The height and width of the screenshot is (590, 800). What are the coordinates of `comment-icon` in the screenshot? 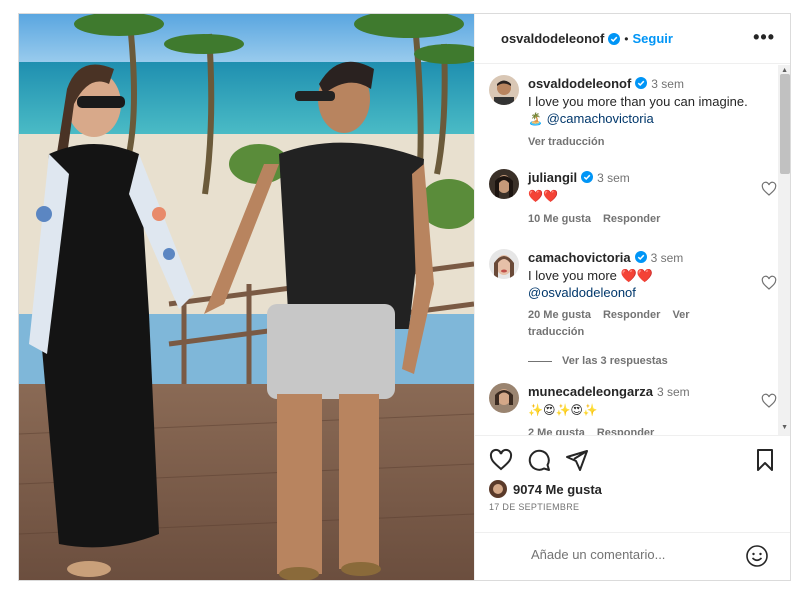 It's located at (539, 460).